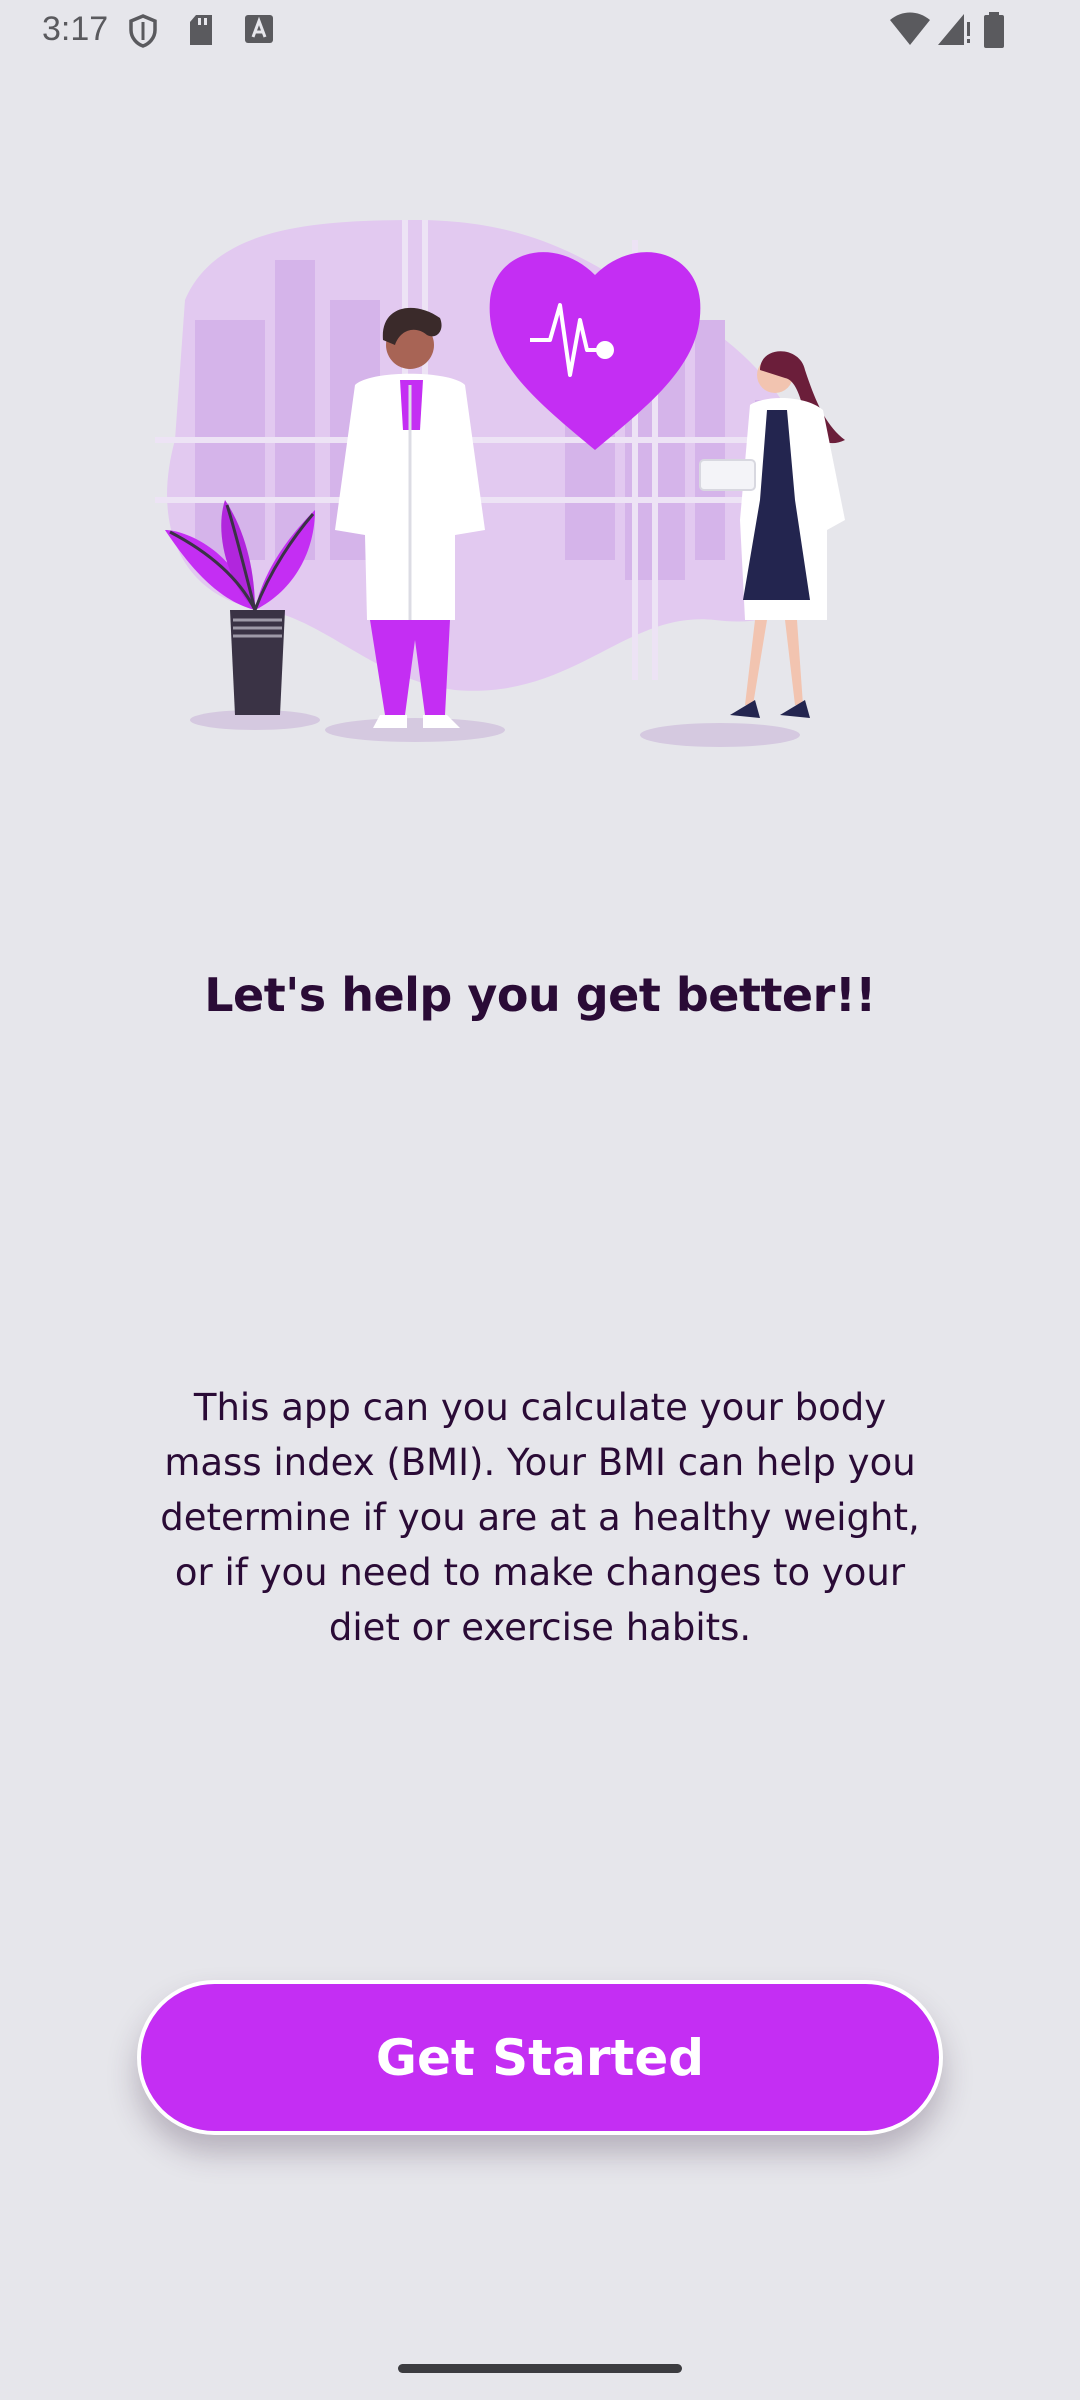 The image size is (1080, 2400). What do you see at coordinates (540, 2057) in the screenshot?
I see `get-started-button: Get Started` at bounding box center [540, 2057].